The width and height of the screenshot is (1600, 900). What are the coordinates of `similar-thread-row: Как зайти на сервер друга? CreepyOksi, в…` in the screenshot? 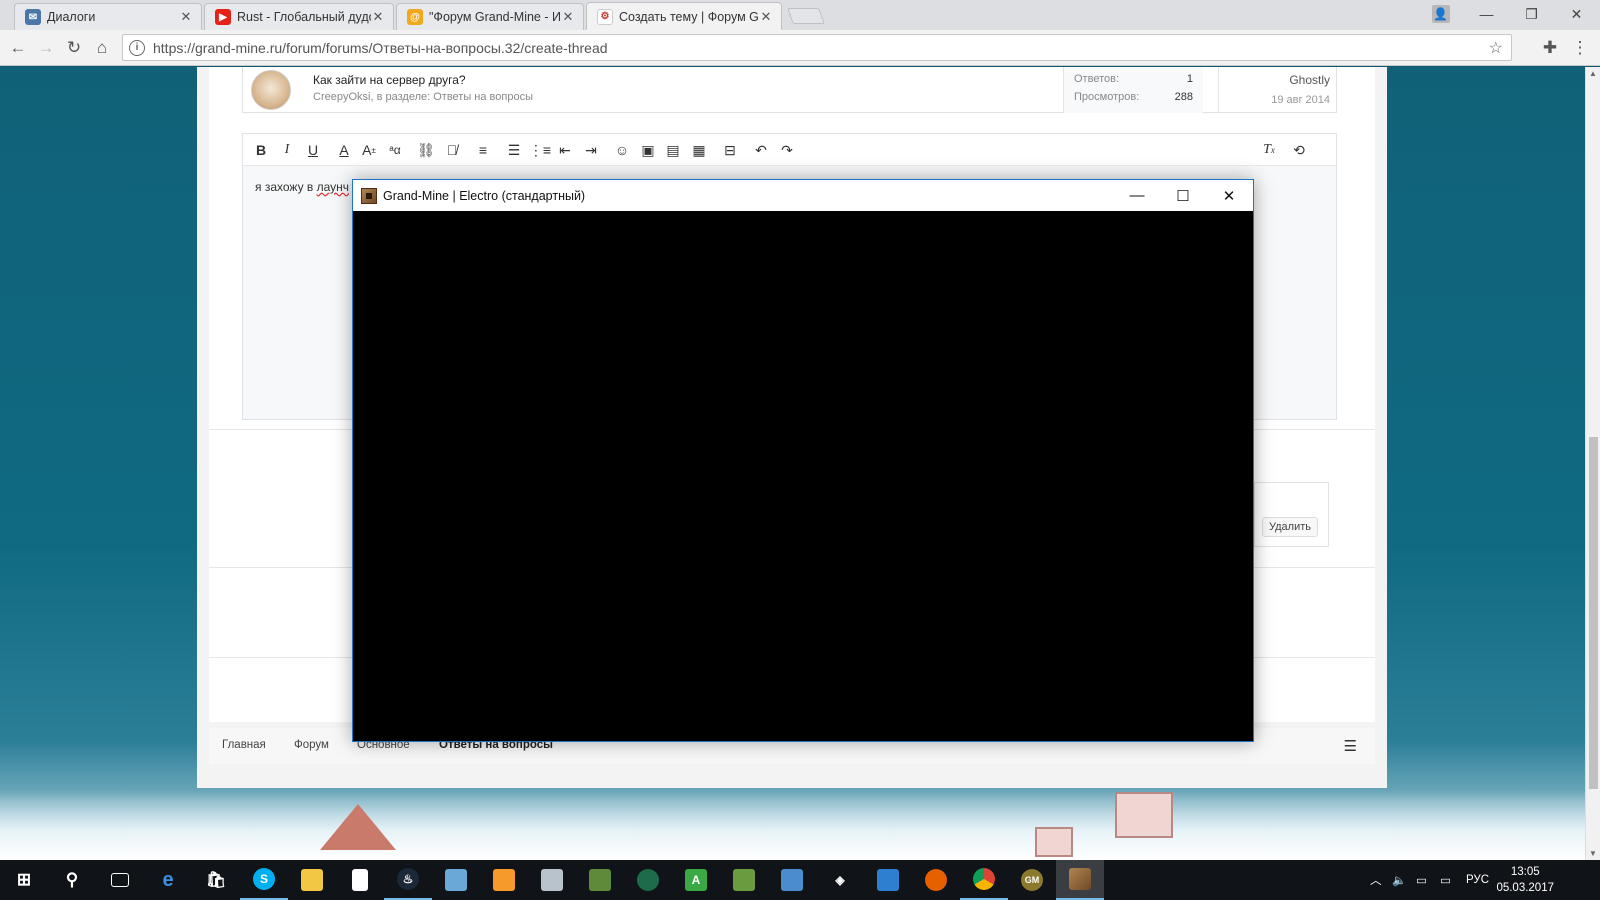 It's located at (789, 90).